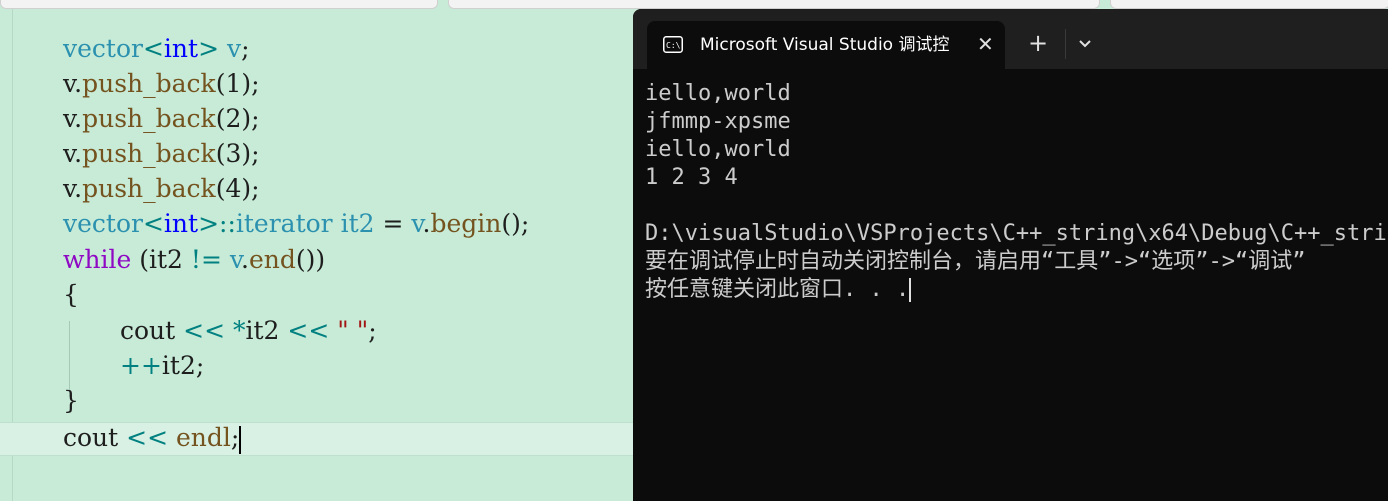  I want to click on code-token: {, so click(71, 294).